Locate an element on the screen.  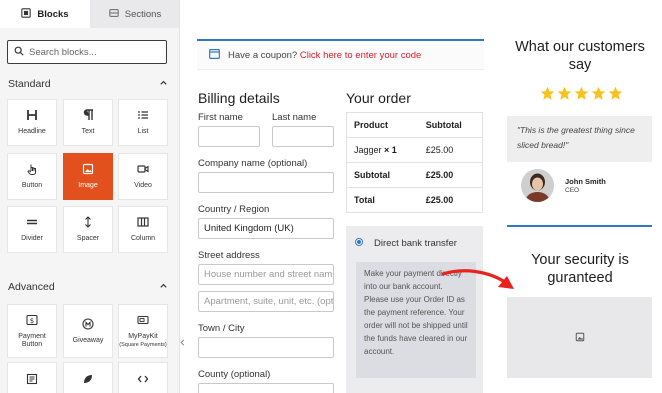
street-address-field: House number and street name is located at coordinates (266, 274).